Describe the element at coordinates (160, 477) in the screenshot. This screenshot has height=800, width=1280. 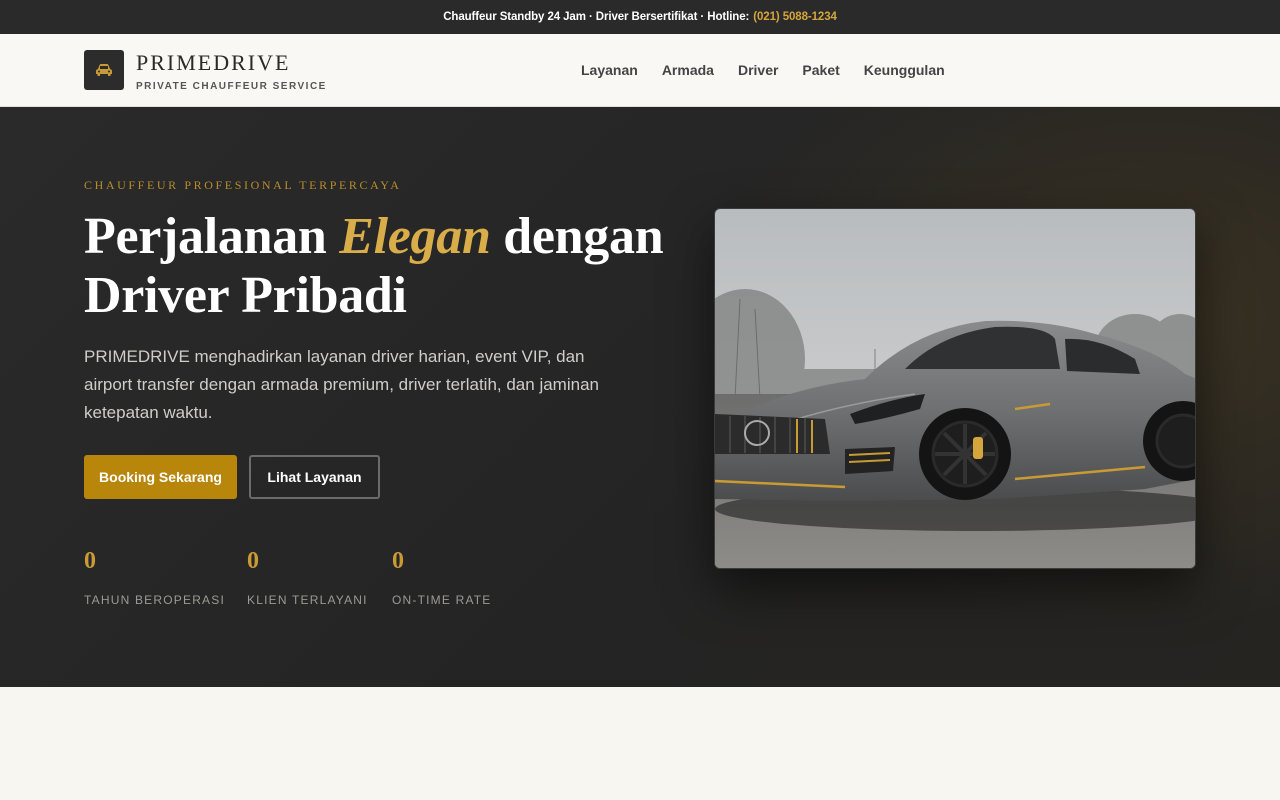
I see `booking-button: Booking Sekarang` at that location.